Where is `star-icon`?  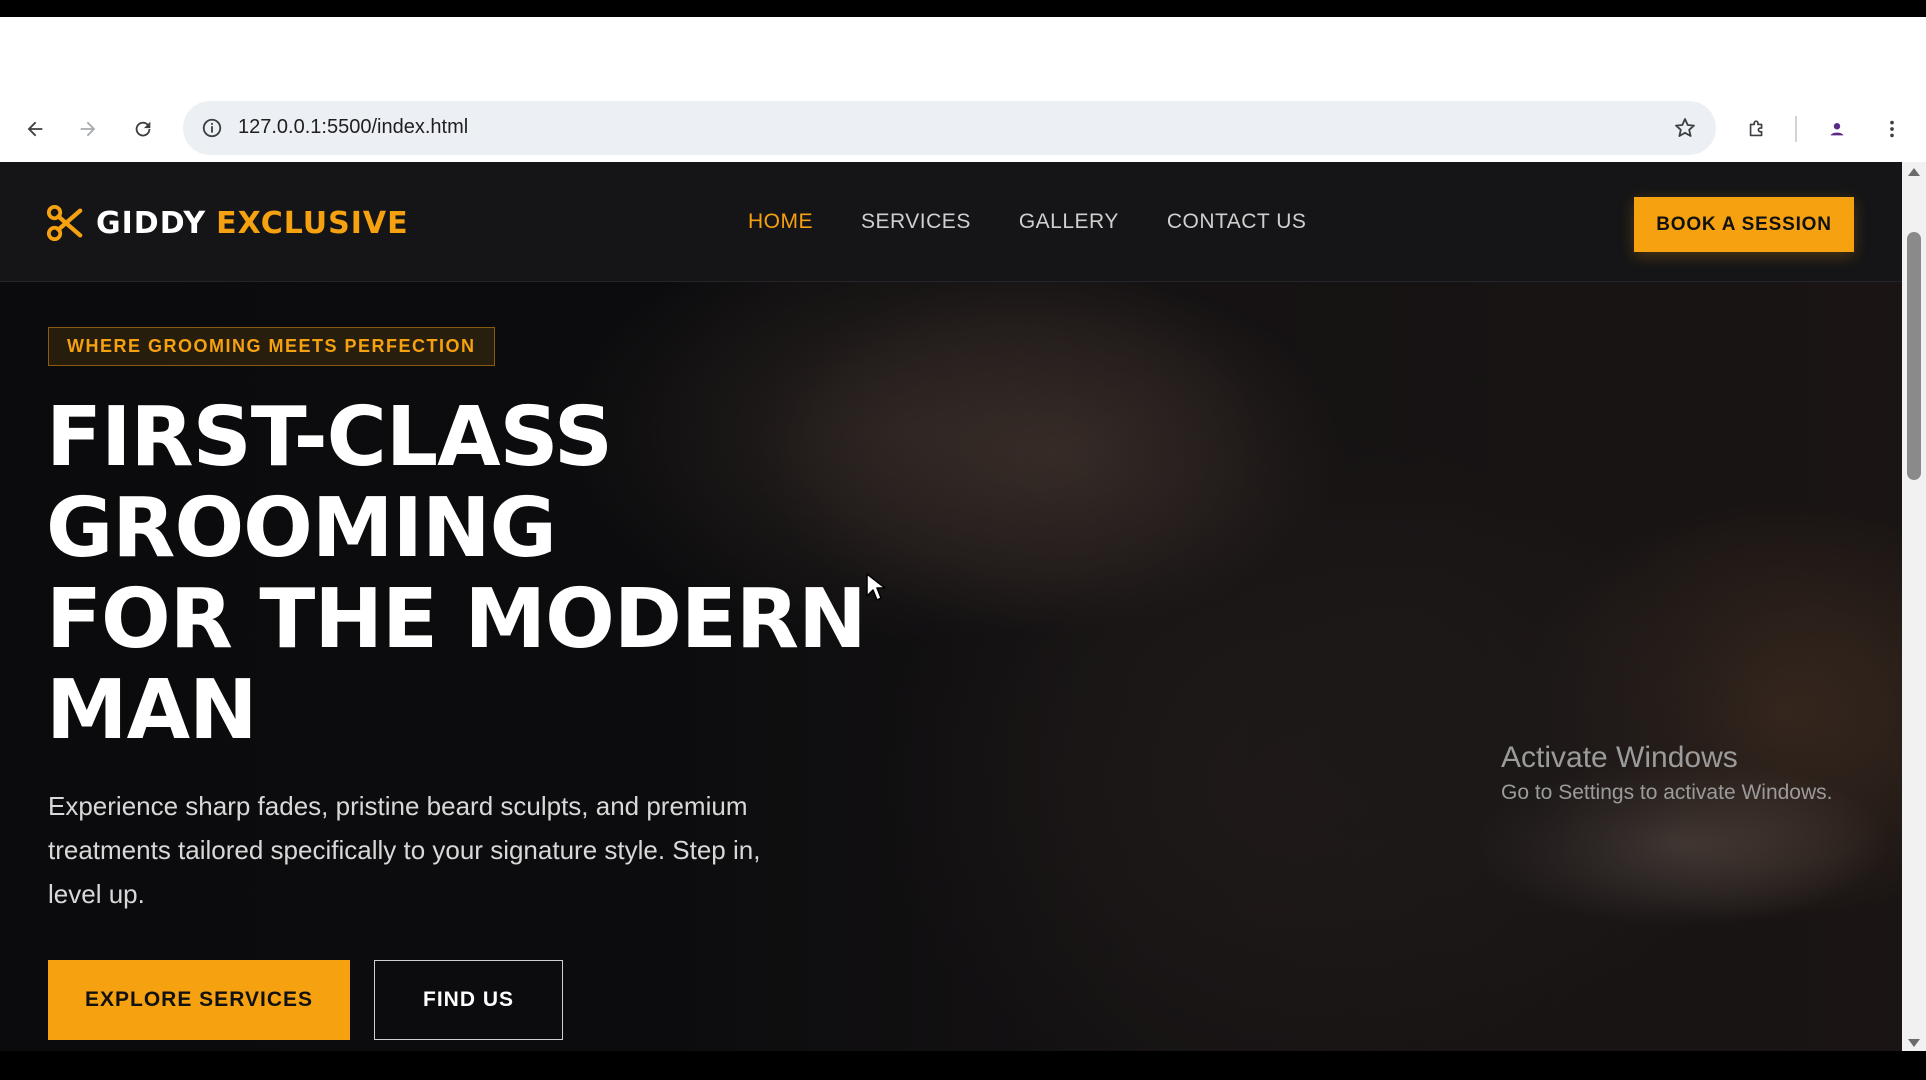
star-icon is located at coordinates (1685, 127).